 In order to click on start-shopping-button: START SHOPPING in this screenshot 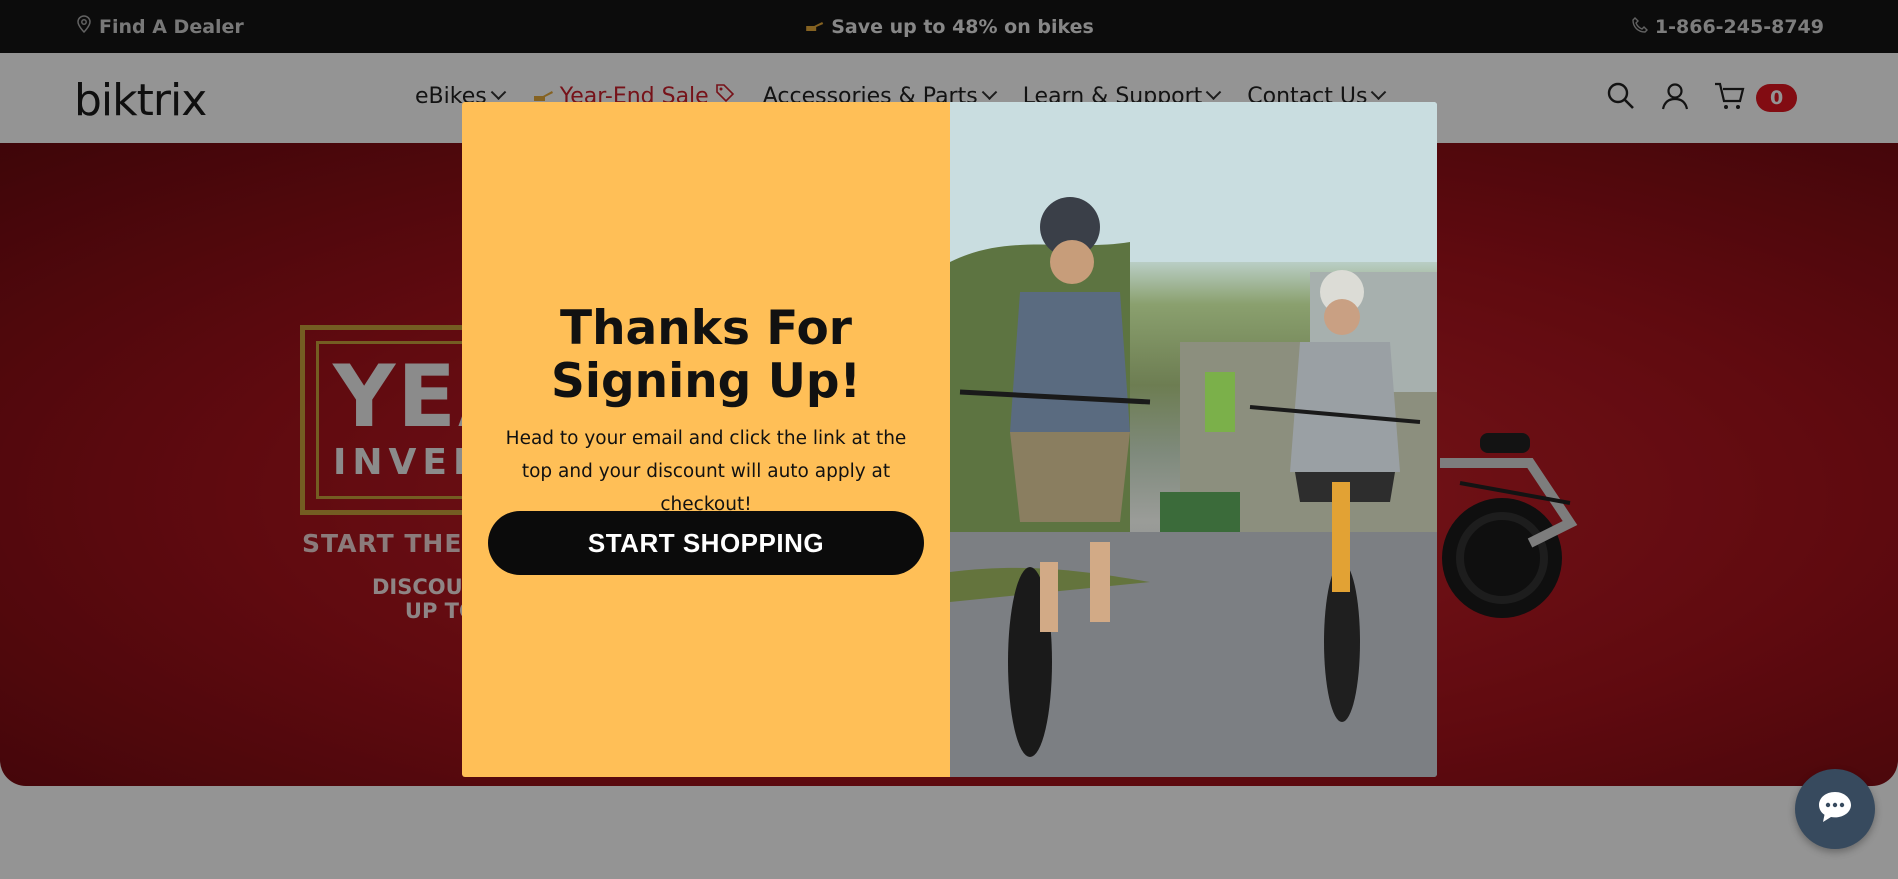, I will do `click(706, 543)`.